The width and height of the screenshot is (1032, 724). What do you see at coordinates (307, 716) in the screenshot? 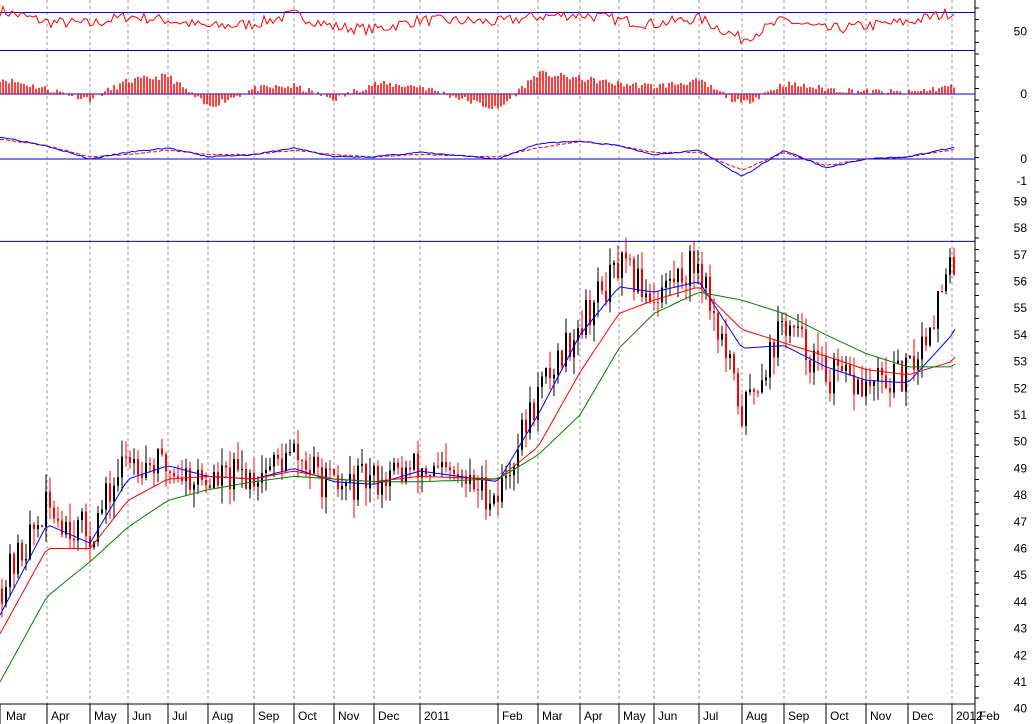
I see `x-tick-label: Oct` at bounding box center [307, 716].